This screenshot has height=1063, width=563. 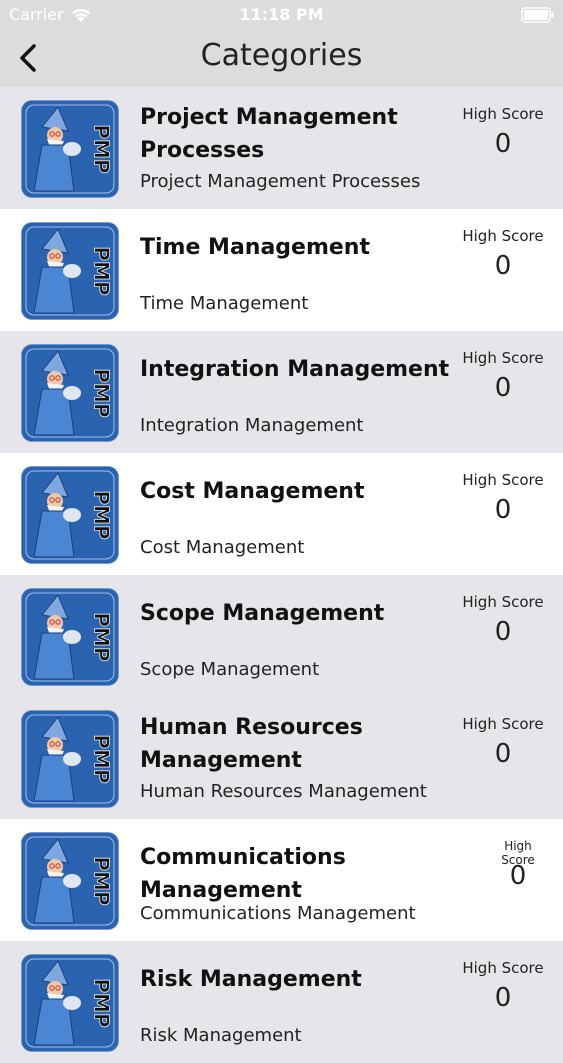 I want to click on clock: 11:18 PM, so click(x=281, y=14).